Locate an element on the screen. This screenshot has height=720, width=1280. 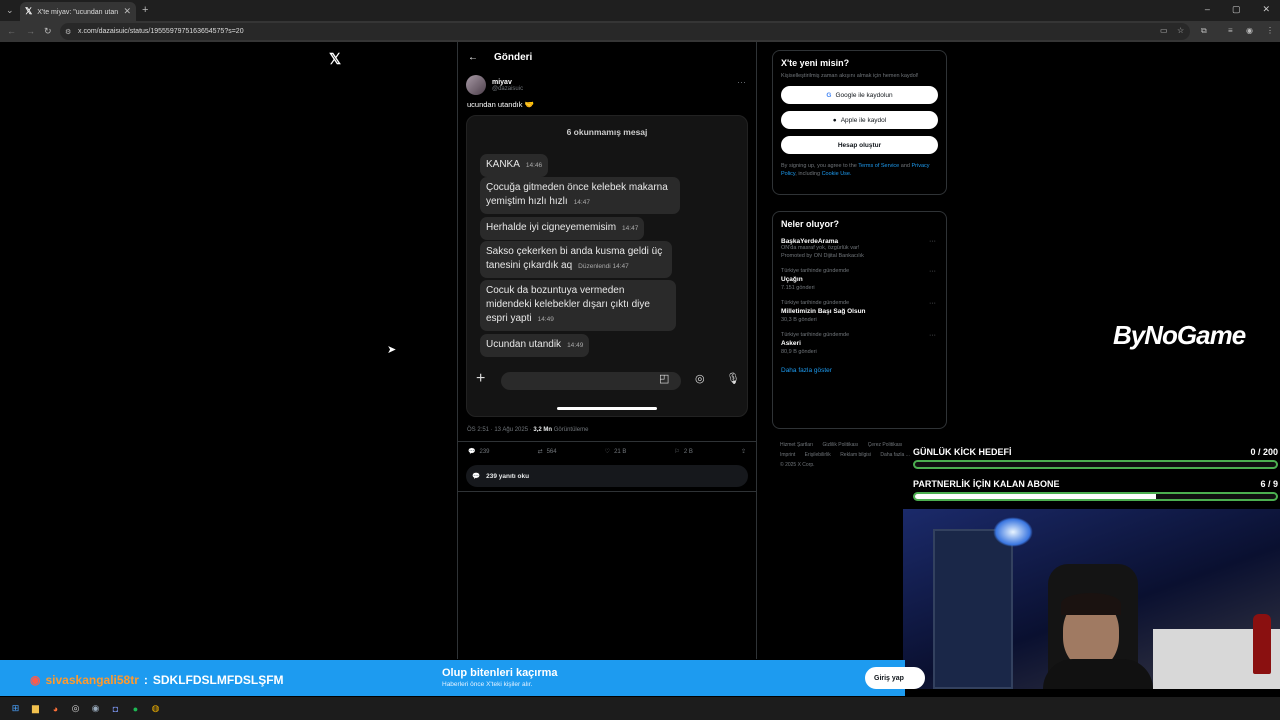
close-window-icon: ✕ is located at coordinates (1266, 9).